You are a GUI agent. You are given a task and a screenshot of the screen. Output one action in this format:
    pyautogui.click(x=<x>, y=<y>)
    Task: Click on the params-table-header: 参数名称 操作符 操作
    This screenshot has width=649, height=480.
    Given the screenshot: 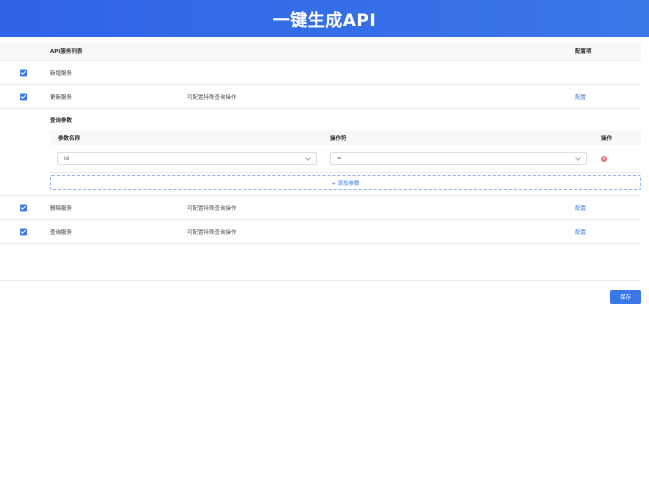 What is the action you would take?
    pyautogui.click(x=345, y=137)
    